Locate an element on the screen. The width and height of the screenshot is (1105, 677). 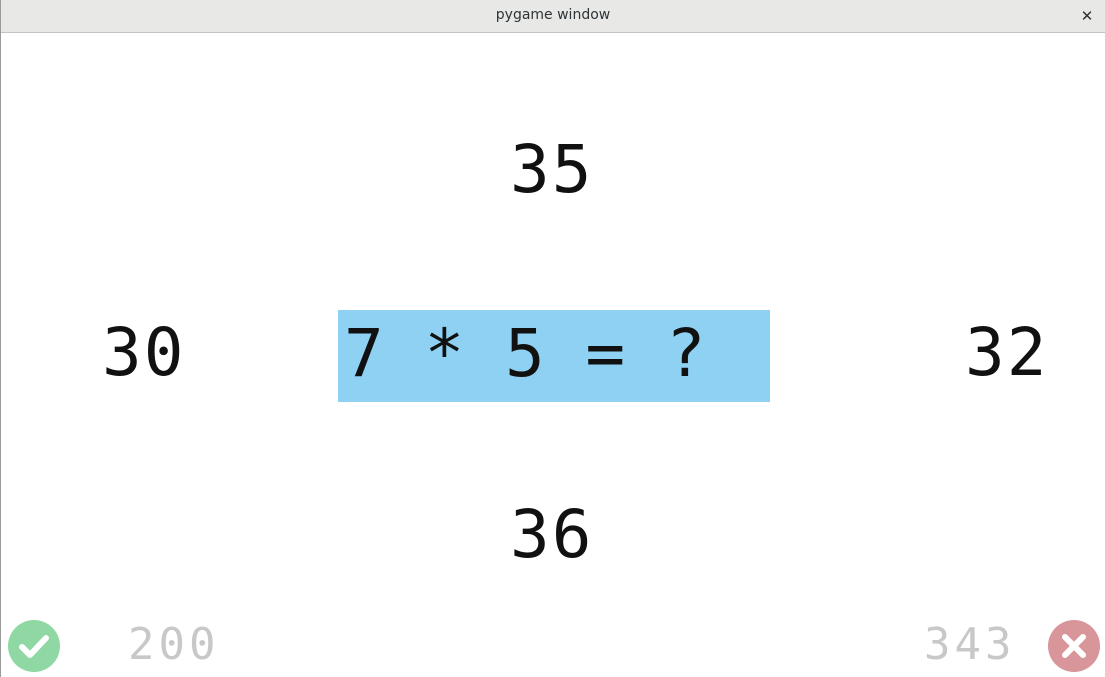
check-icon is located at coordinates (34, 646).